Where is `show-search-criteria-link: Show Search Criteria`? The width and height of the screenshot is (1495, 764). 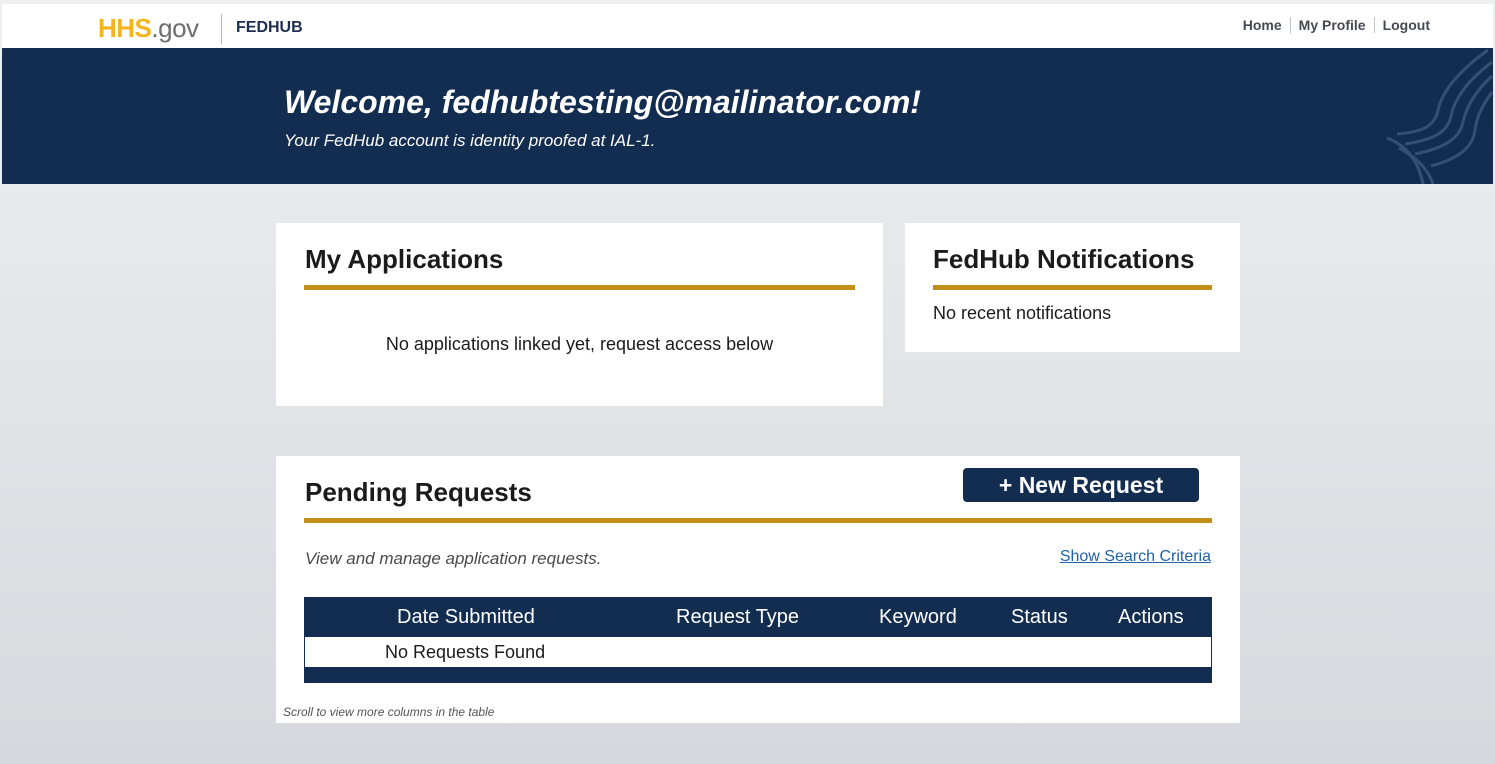 show-search-criteria-link: Show Search Criteria is located at coordinates (1135, 557).